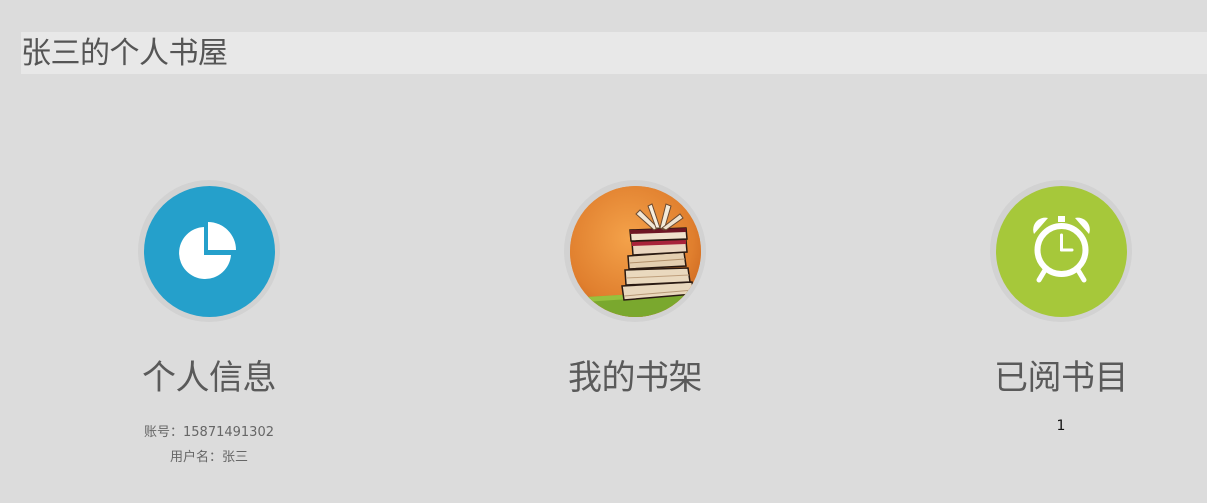 This screenshot has height=503, width=1207. What do you see at coordinates (1061, 426) in the screenshot?
I see `books-read-count: 1` at bounding box center [1061, 426].